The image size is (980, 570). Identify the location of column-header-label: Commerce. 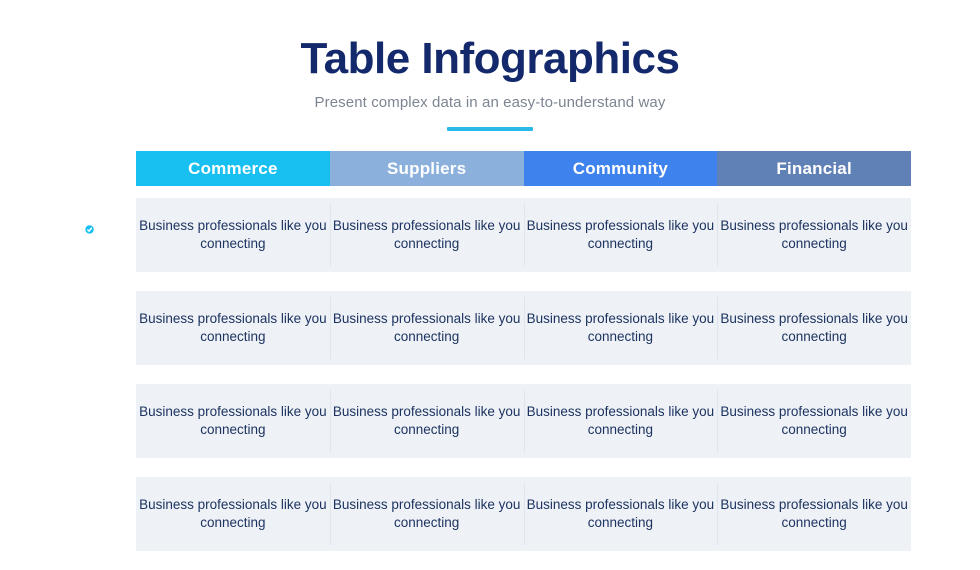
(233, 168).